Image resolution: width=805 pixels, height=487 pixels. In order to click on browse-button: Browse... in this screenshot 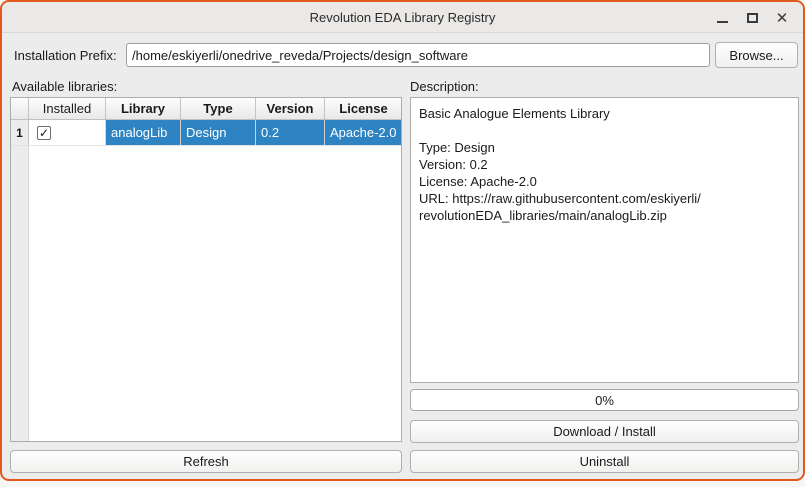, I will do `click(756, 55)`.